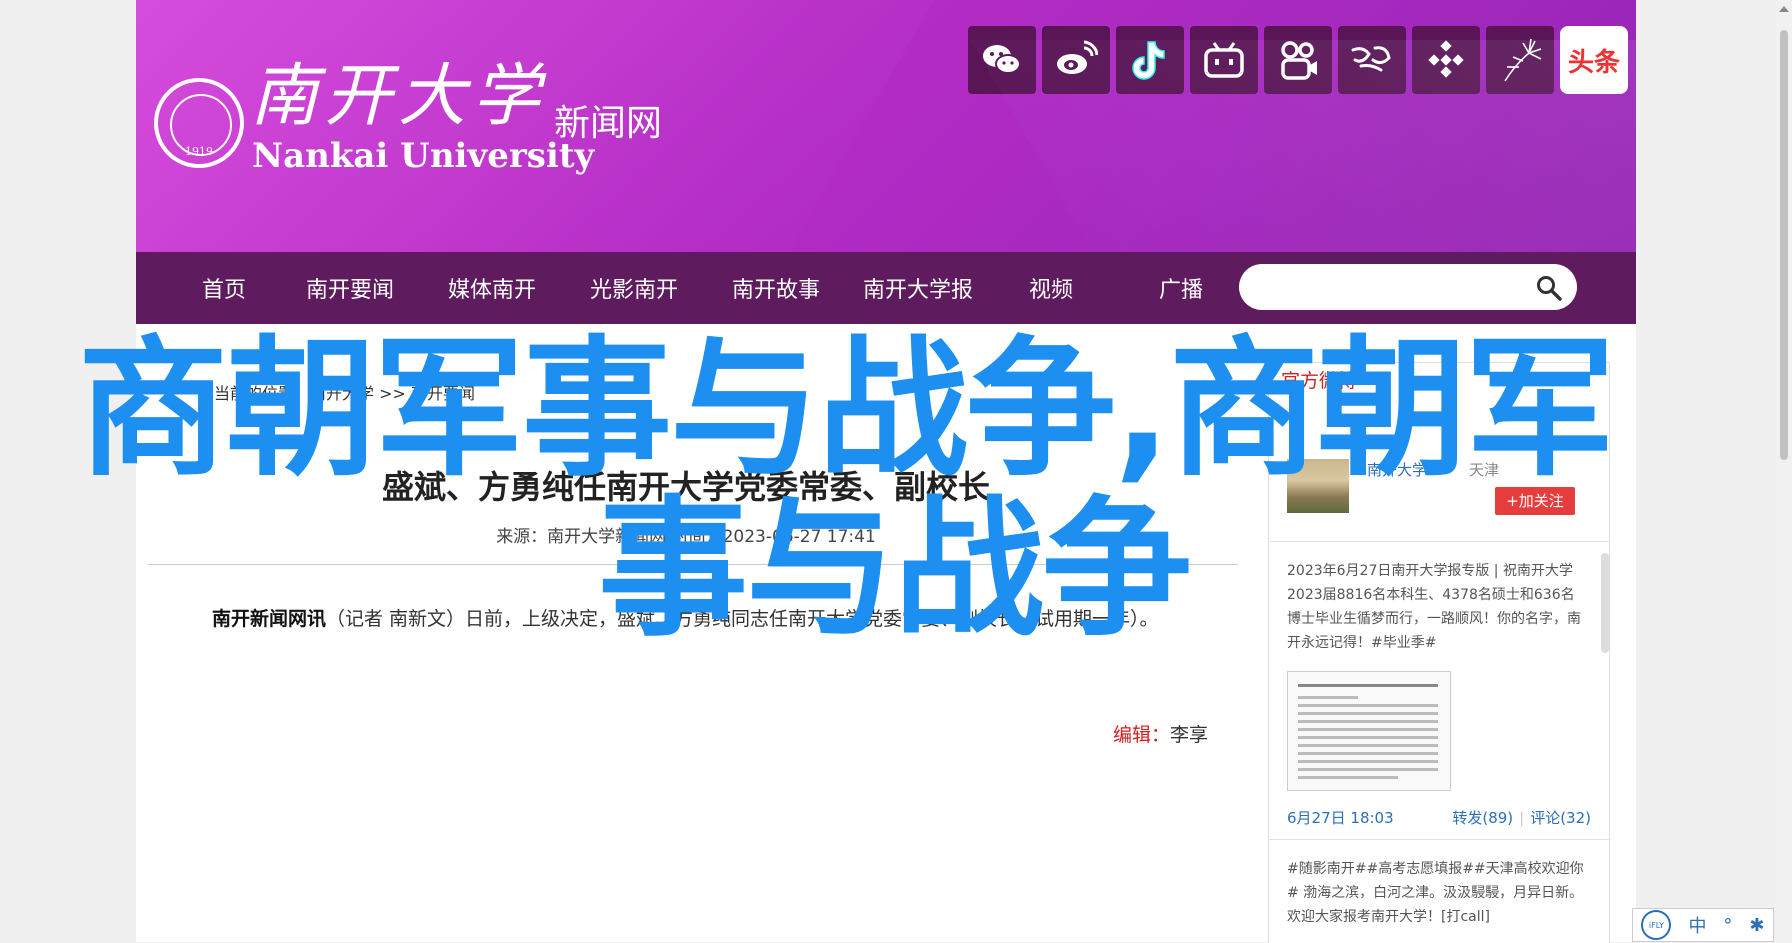 This screenshot has height=943, width=1792. I want to click on ime-toolbar: iFLY 中 ° ✱, so click(1703, 925).